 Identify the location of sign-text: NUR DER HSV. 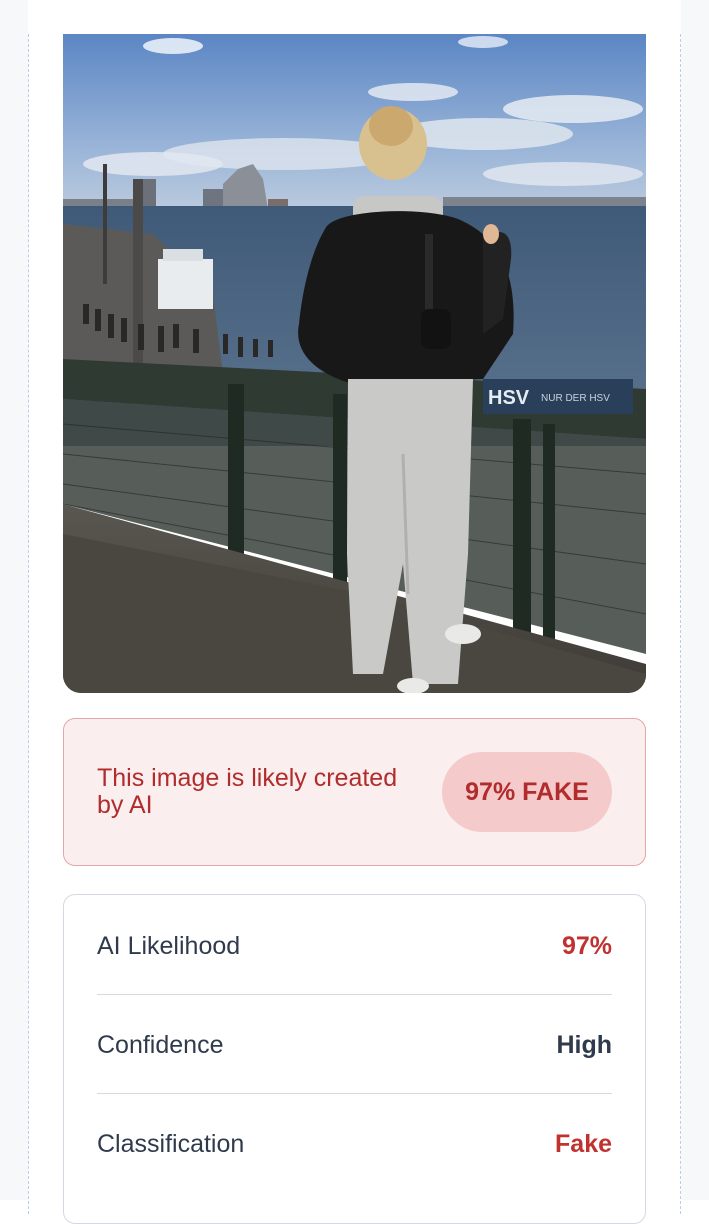
(575, 398).